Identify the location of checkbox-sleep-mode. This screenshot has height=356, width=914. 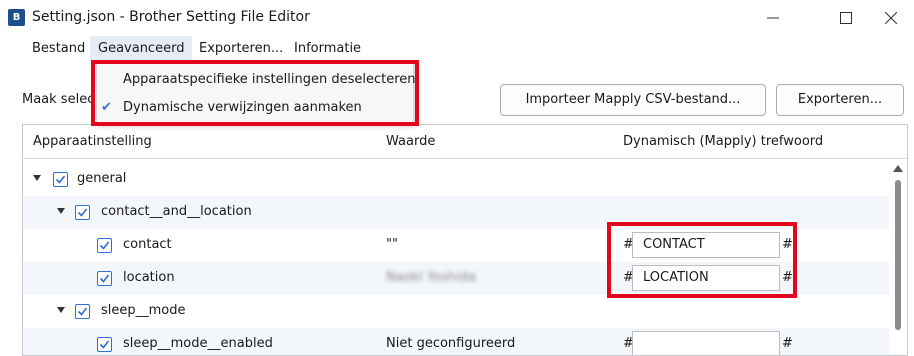
(82, 311).